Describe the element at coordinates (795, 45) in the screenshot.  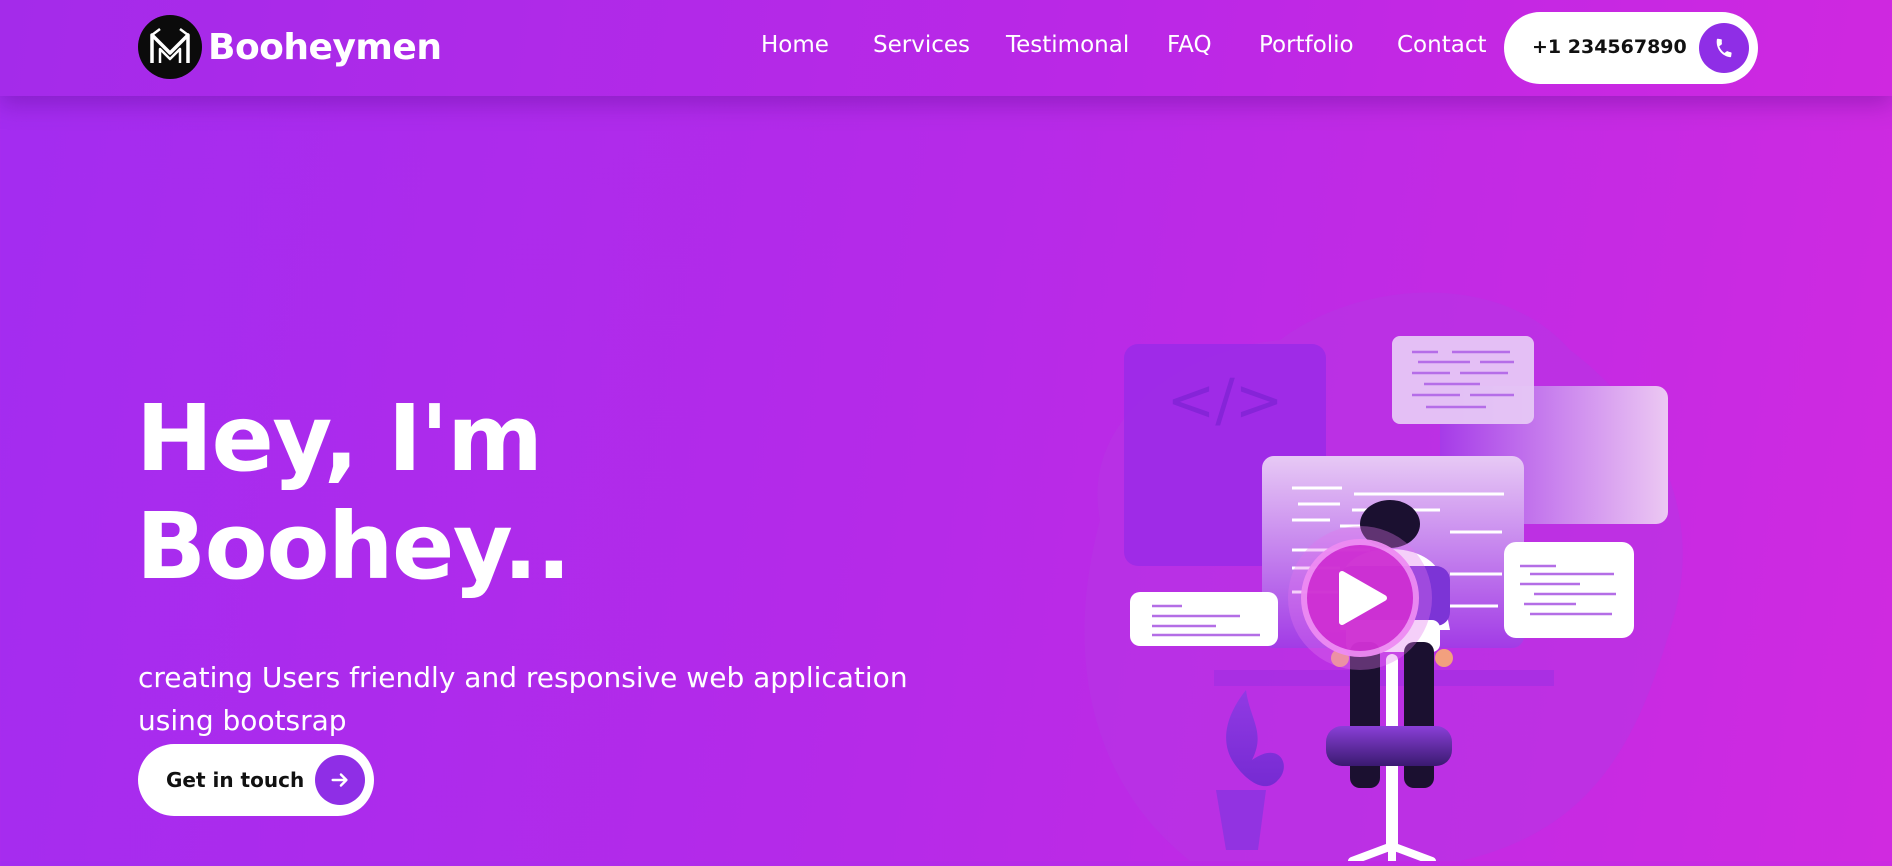
I see `nav-home: Home` at that location.